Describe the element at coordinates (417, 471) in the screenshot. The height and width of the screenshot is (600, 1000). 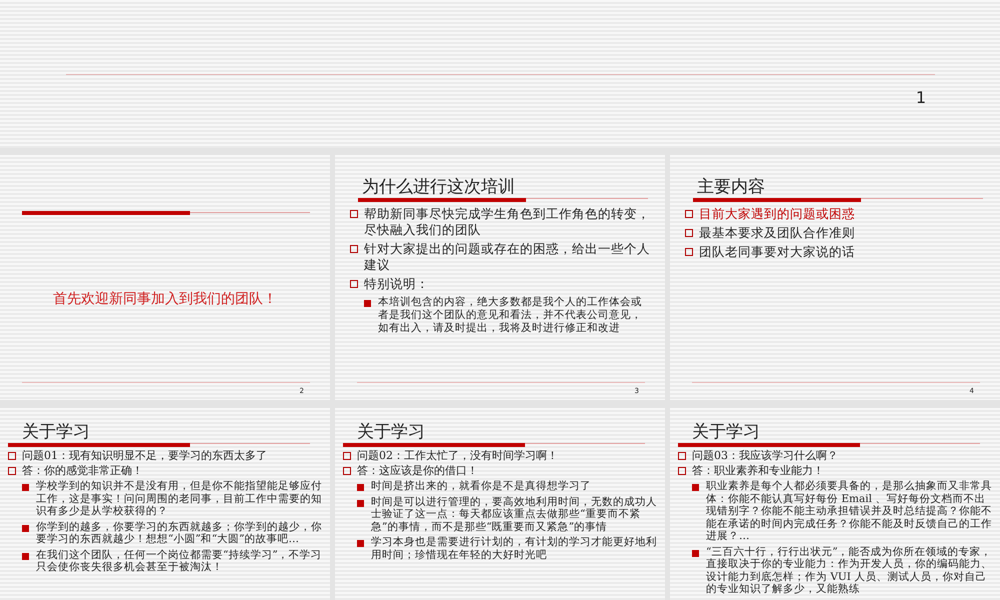
I see `bullet-text: 答：这应该是你的借口！` at that location.